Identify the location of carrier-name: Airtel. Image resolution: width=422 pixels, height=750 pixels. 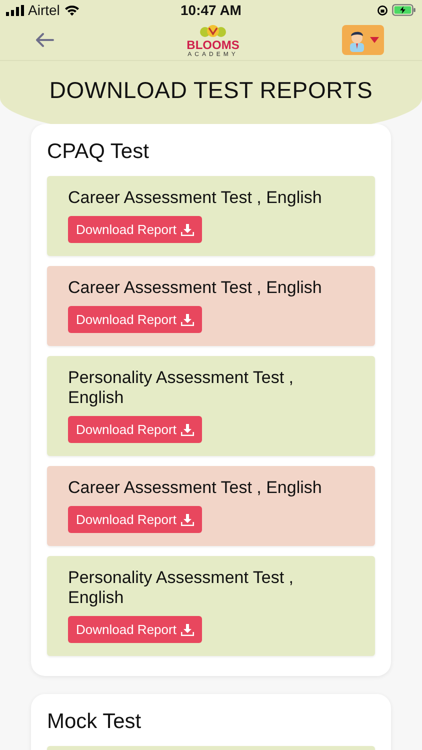
(44, 10).